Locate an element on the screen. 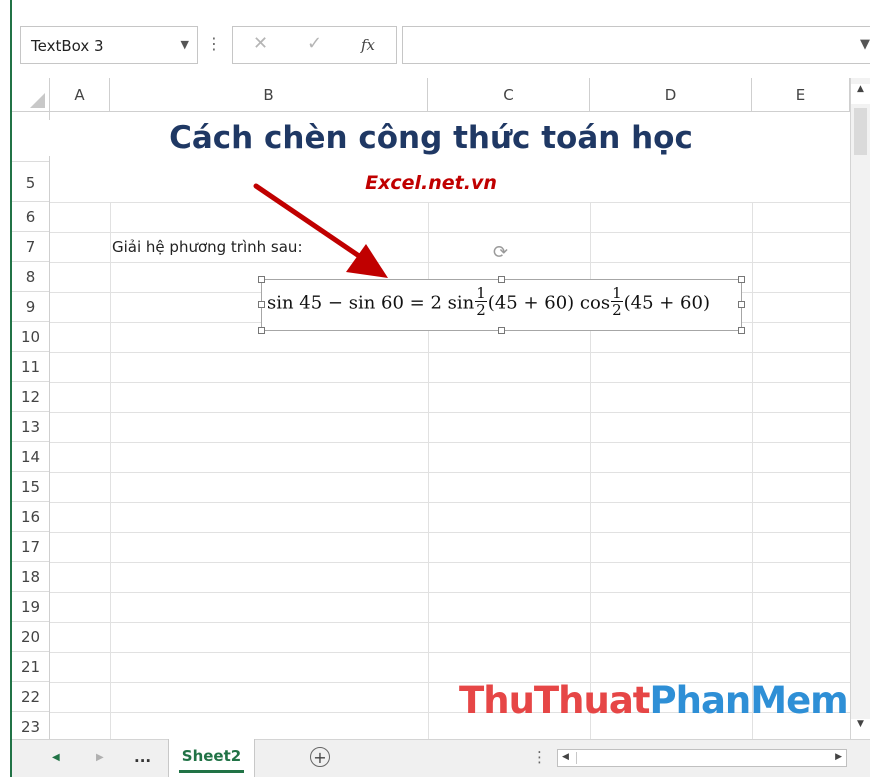 The width and height of the screenshot is (870, 777). horizontal-scrollbar: ◀ ▶ is located at coordinates (702, 758).